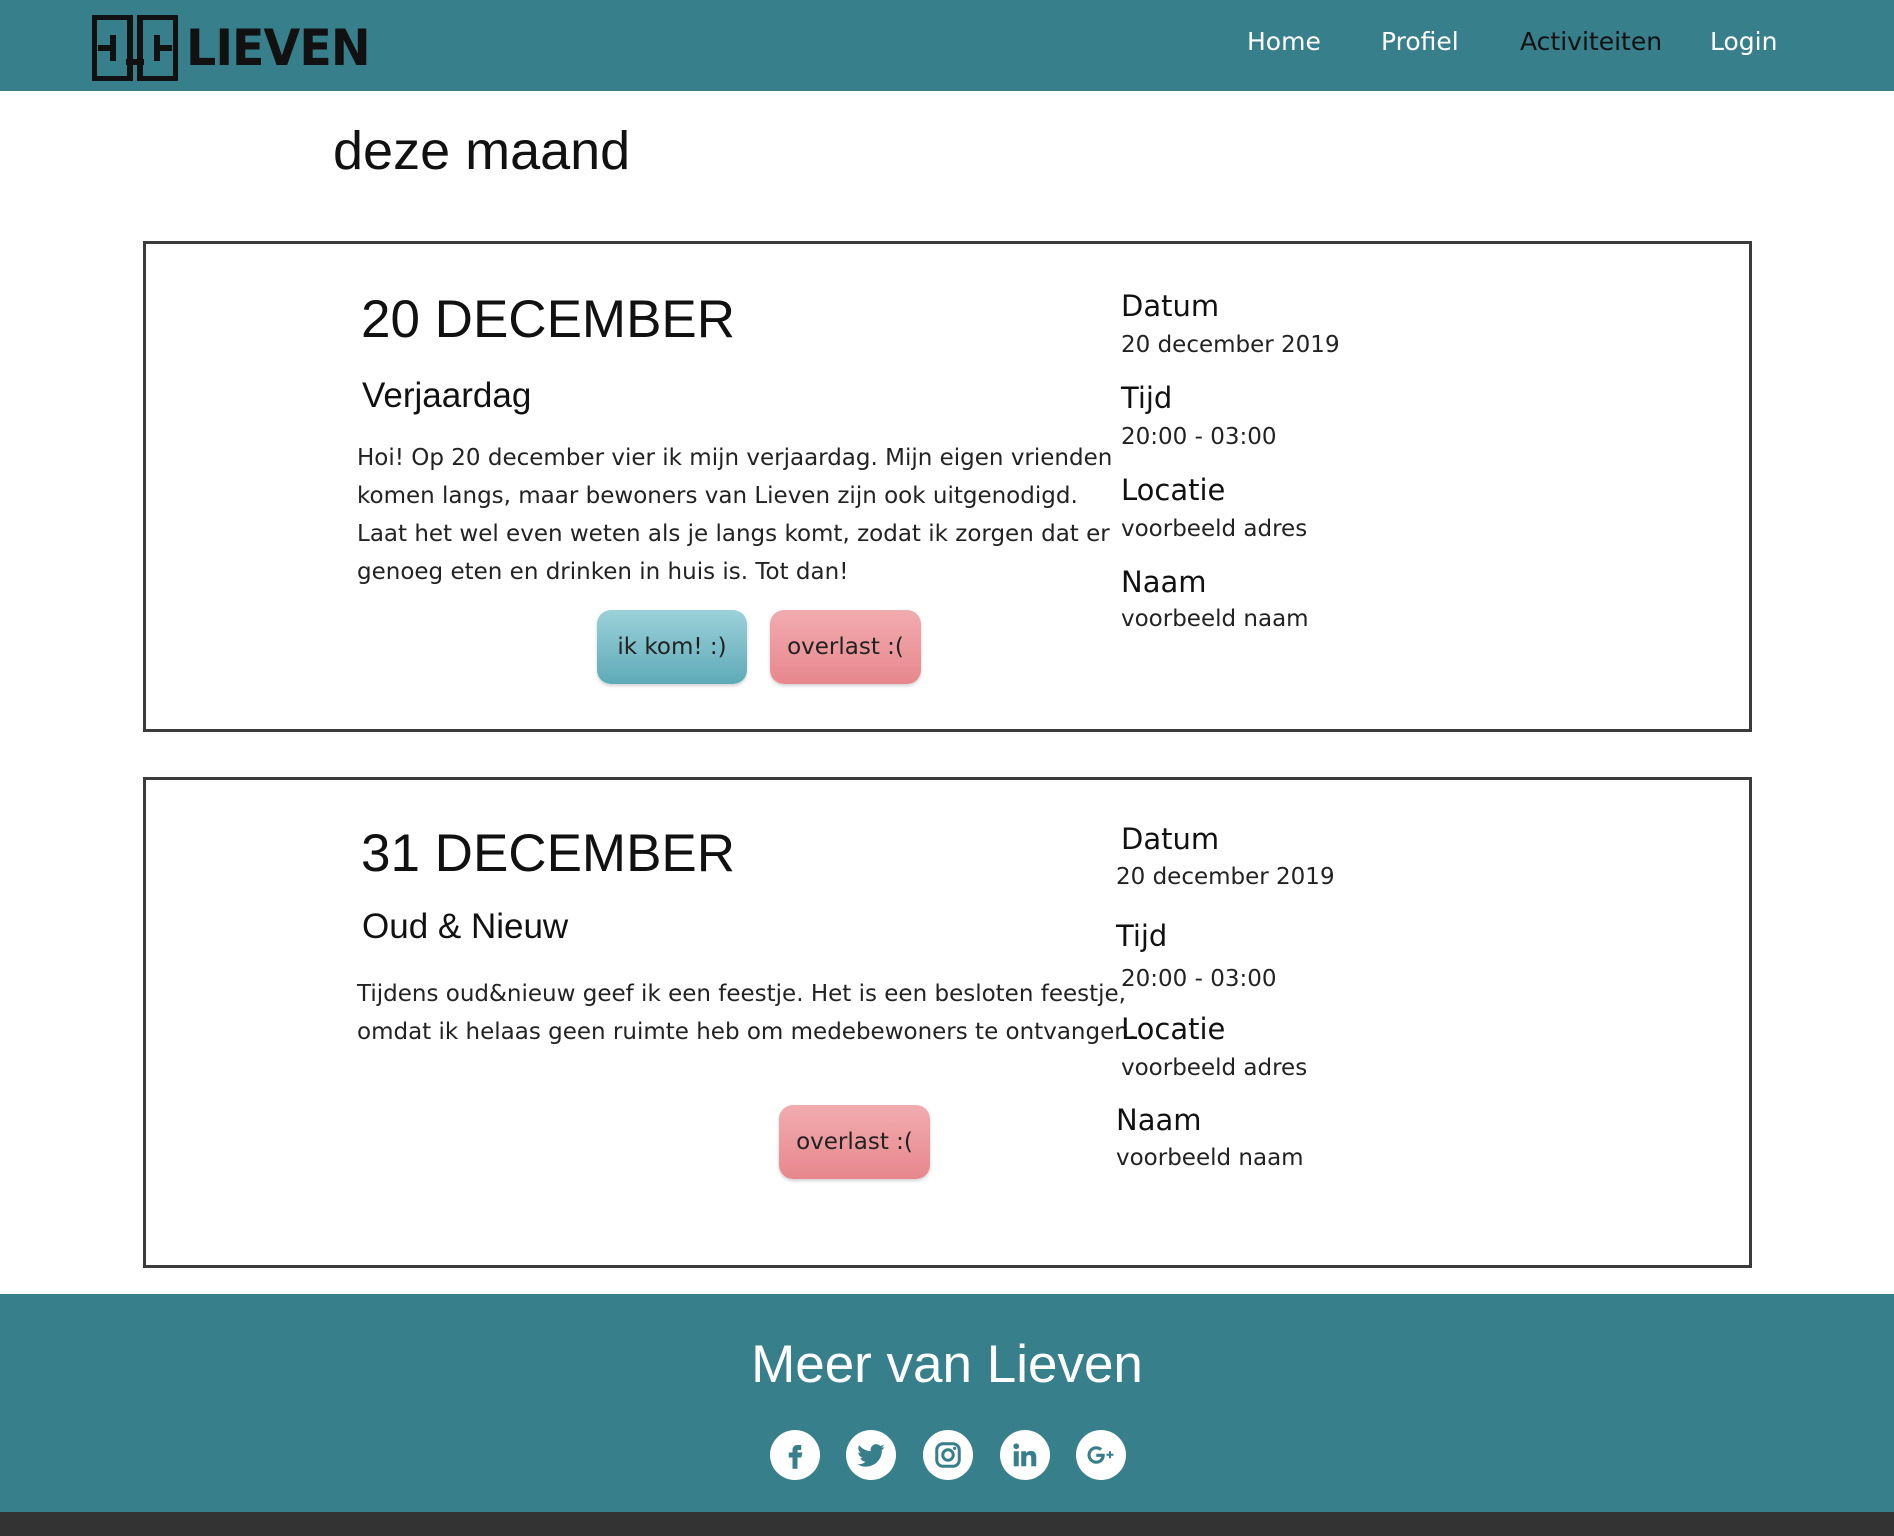  I want to click on event-title: Oud & Nieuw, so click(465, 926).